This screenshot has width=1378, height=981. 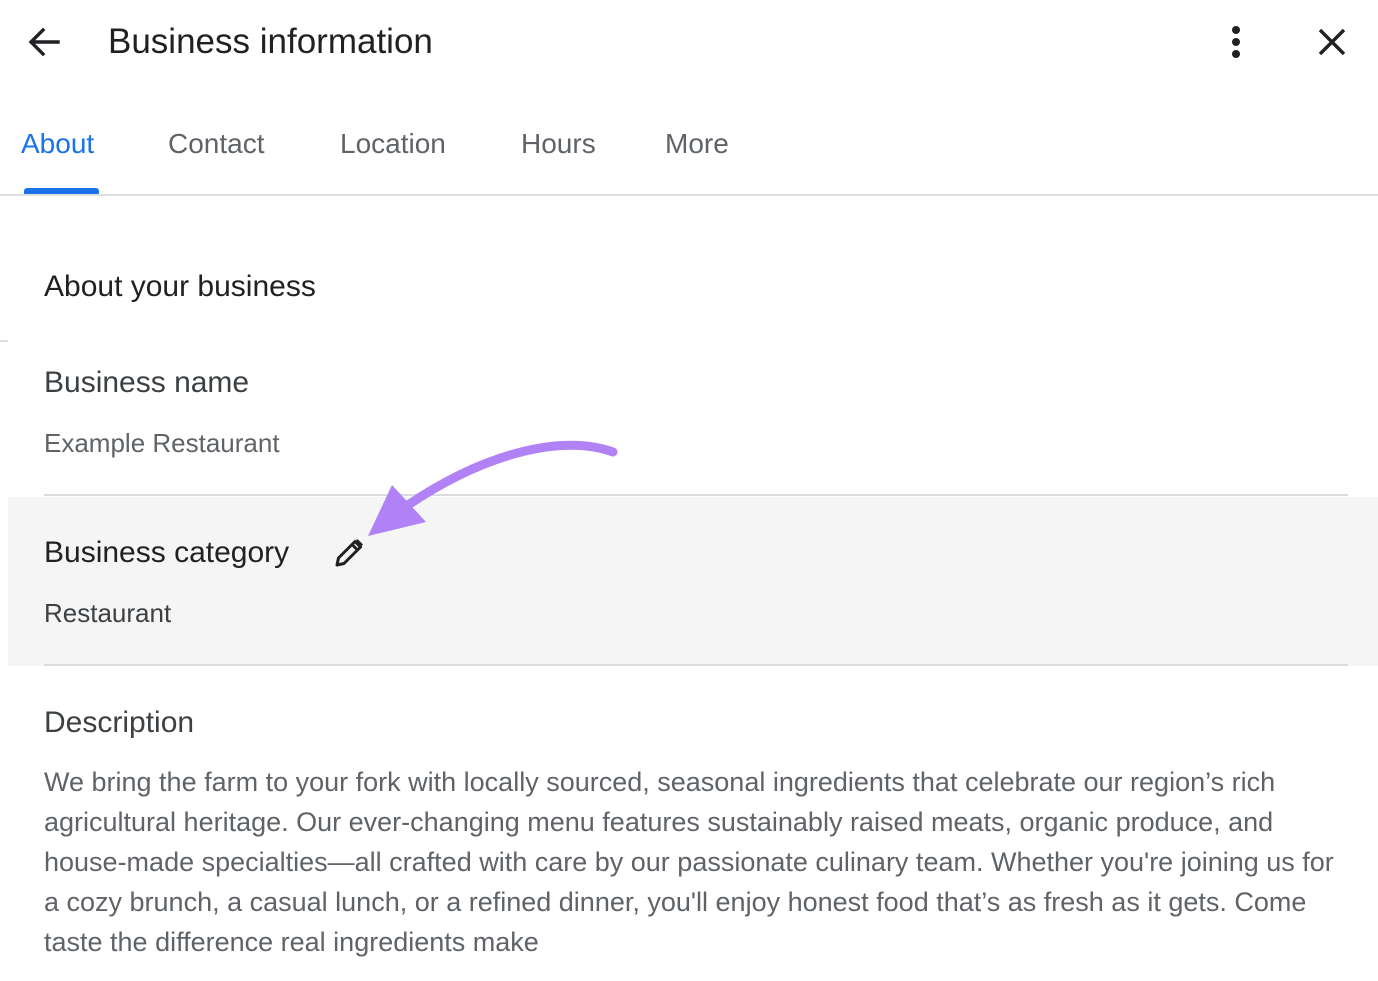 What do you see at coordinates (57, 144) in the screenshot?
I see `tab-about: About` at bounding box center [57, 144].